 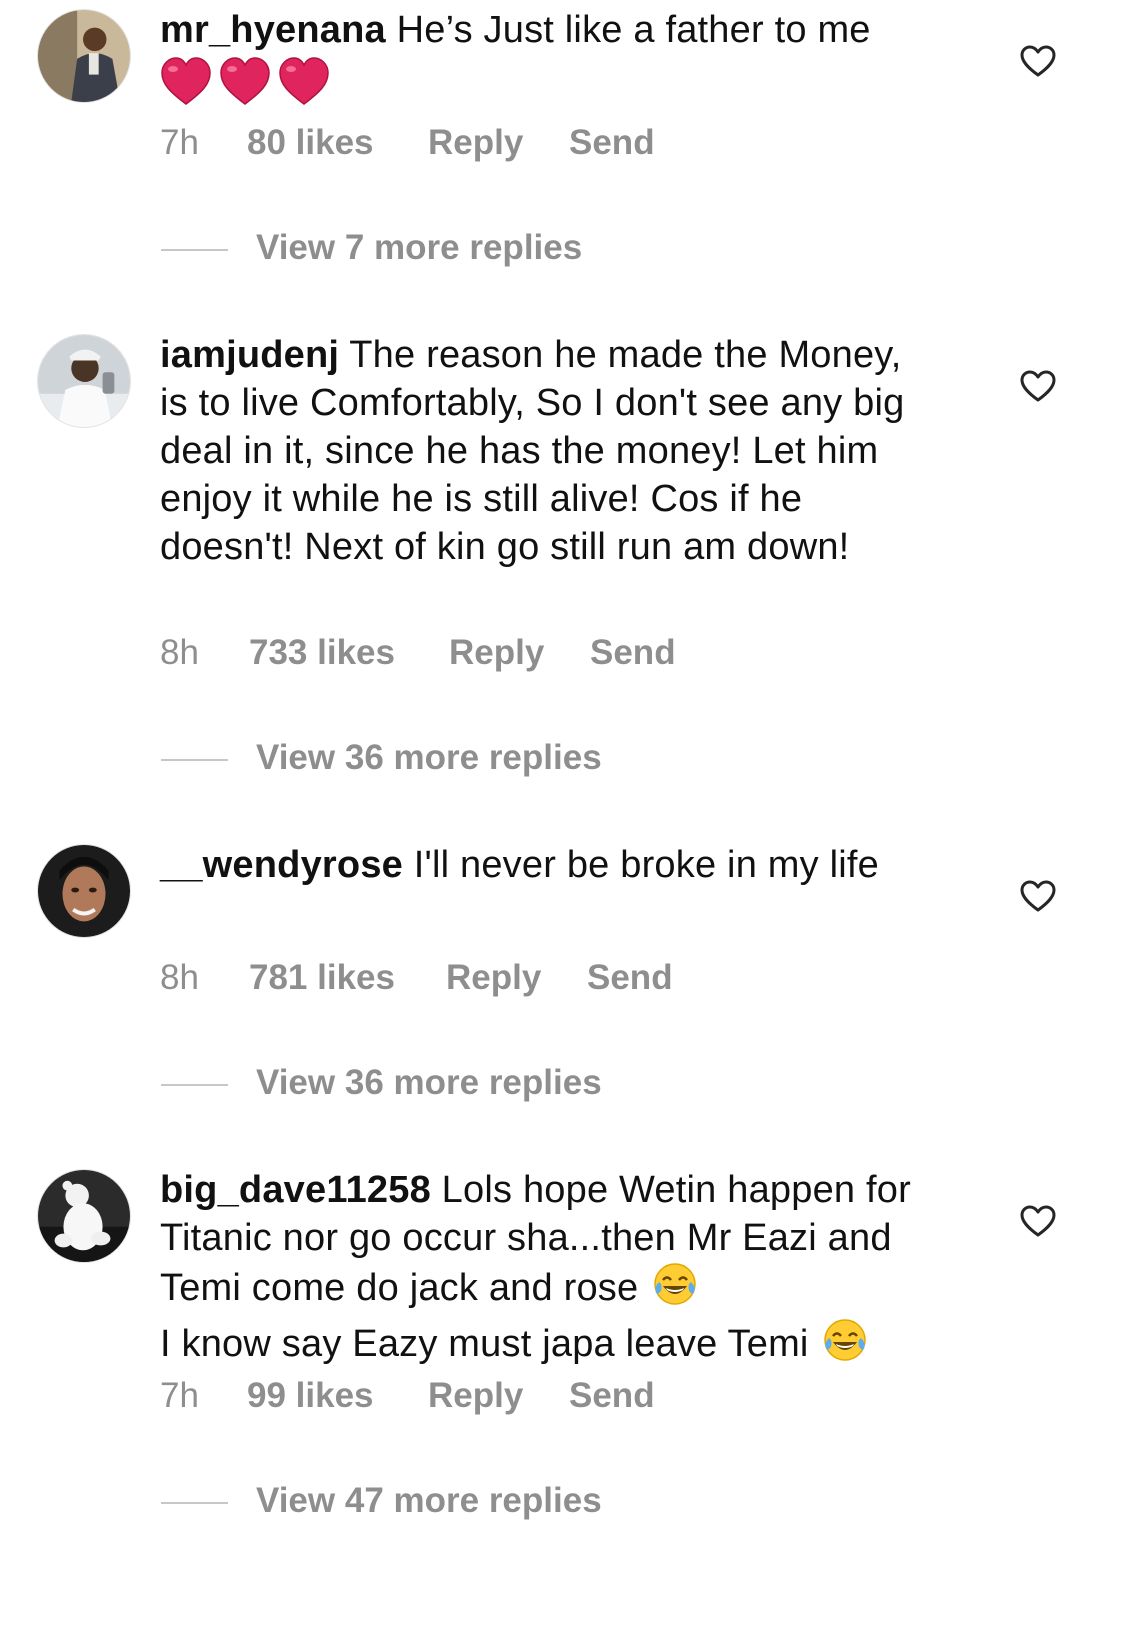 I want to click on username: __wendyrose, so click(x=281, y=865).